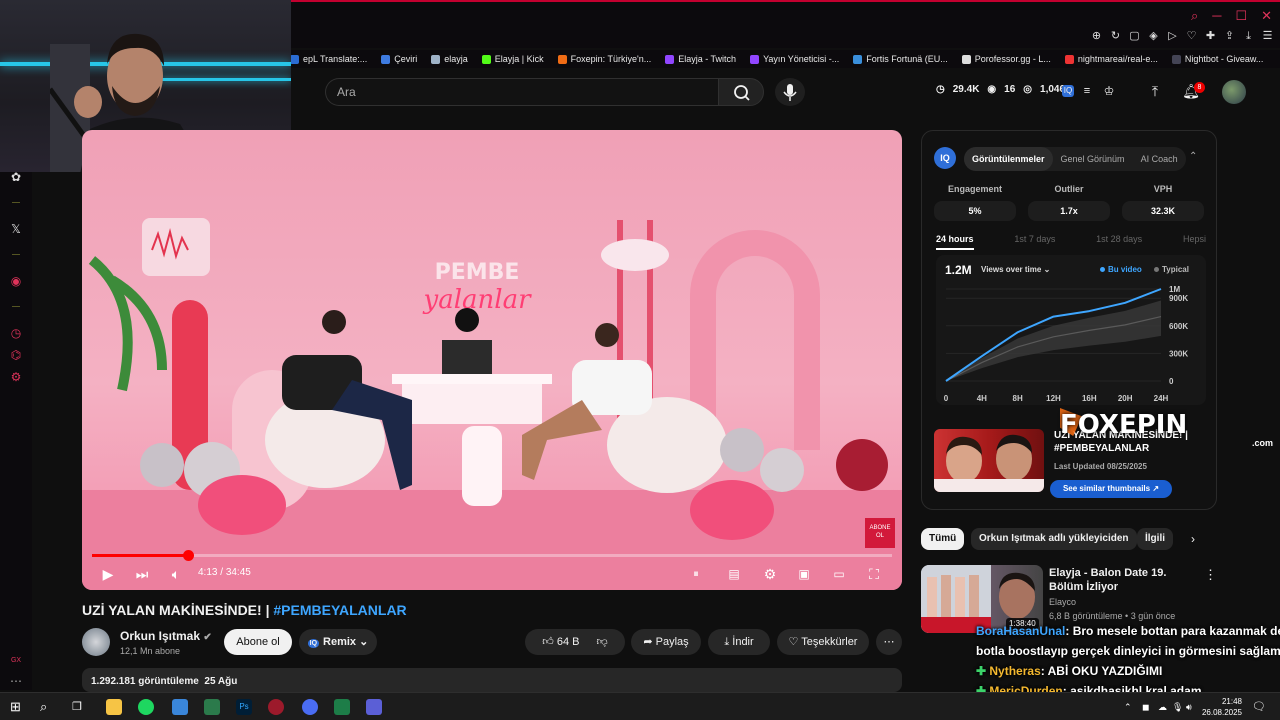 This screenshot has height=720, width=1280. I want to click on recommended-channel: Elayco, so click(1062, 602).